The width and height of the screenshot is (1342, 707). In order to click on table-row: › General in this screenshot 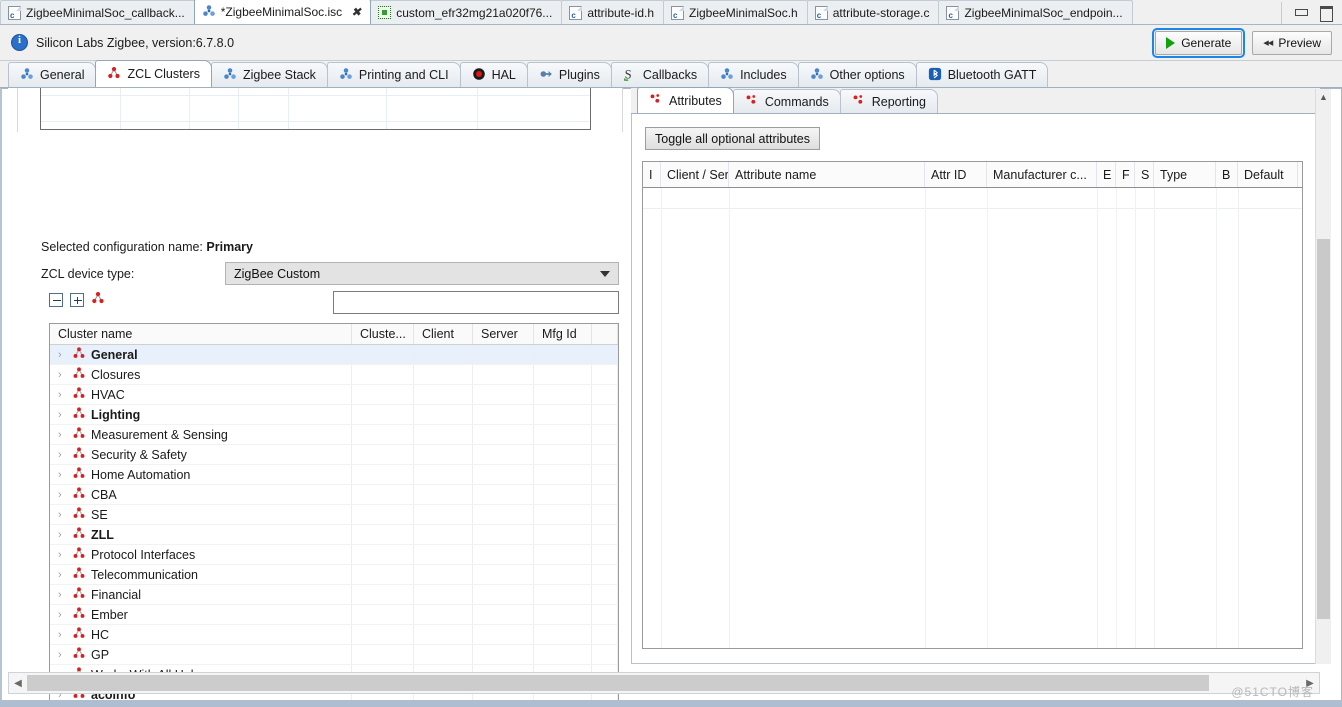, I will do `click(334, 355)`.